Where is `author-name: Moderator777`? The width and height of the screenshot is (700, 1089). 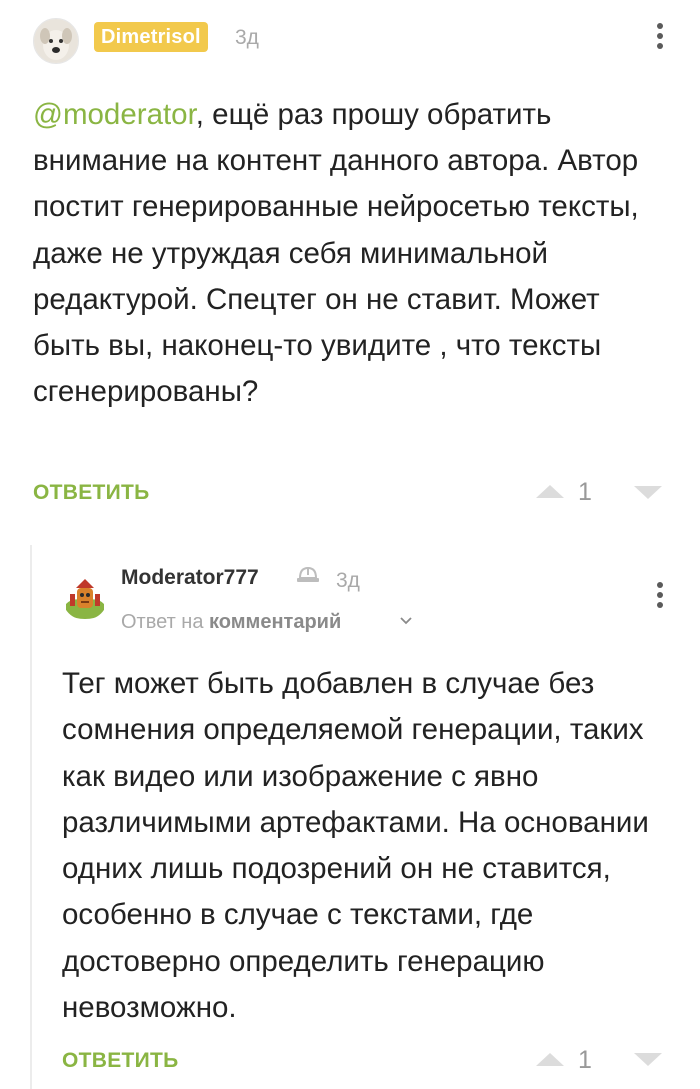
author-name: Moderator777 is located at coordinates (190, 578).